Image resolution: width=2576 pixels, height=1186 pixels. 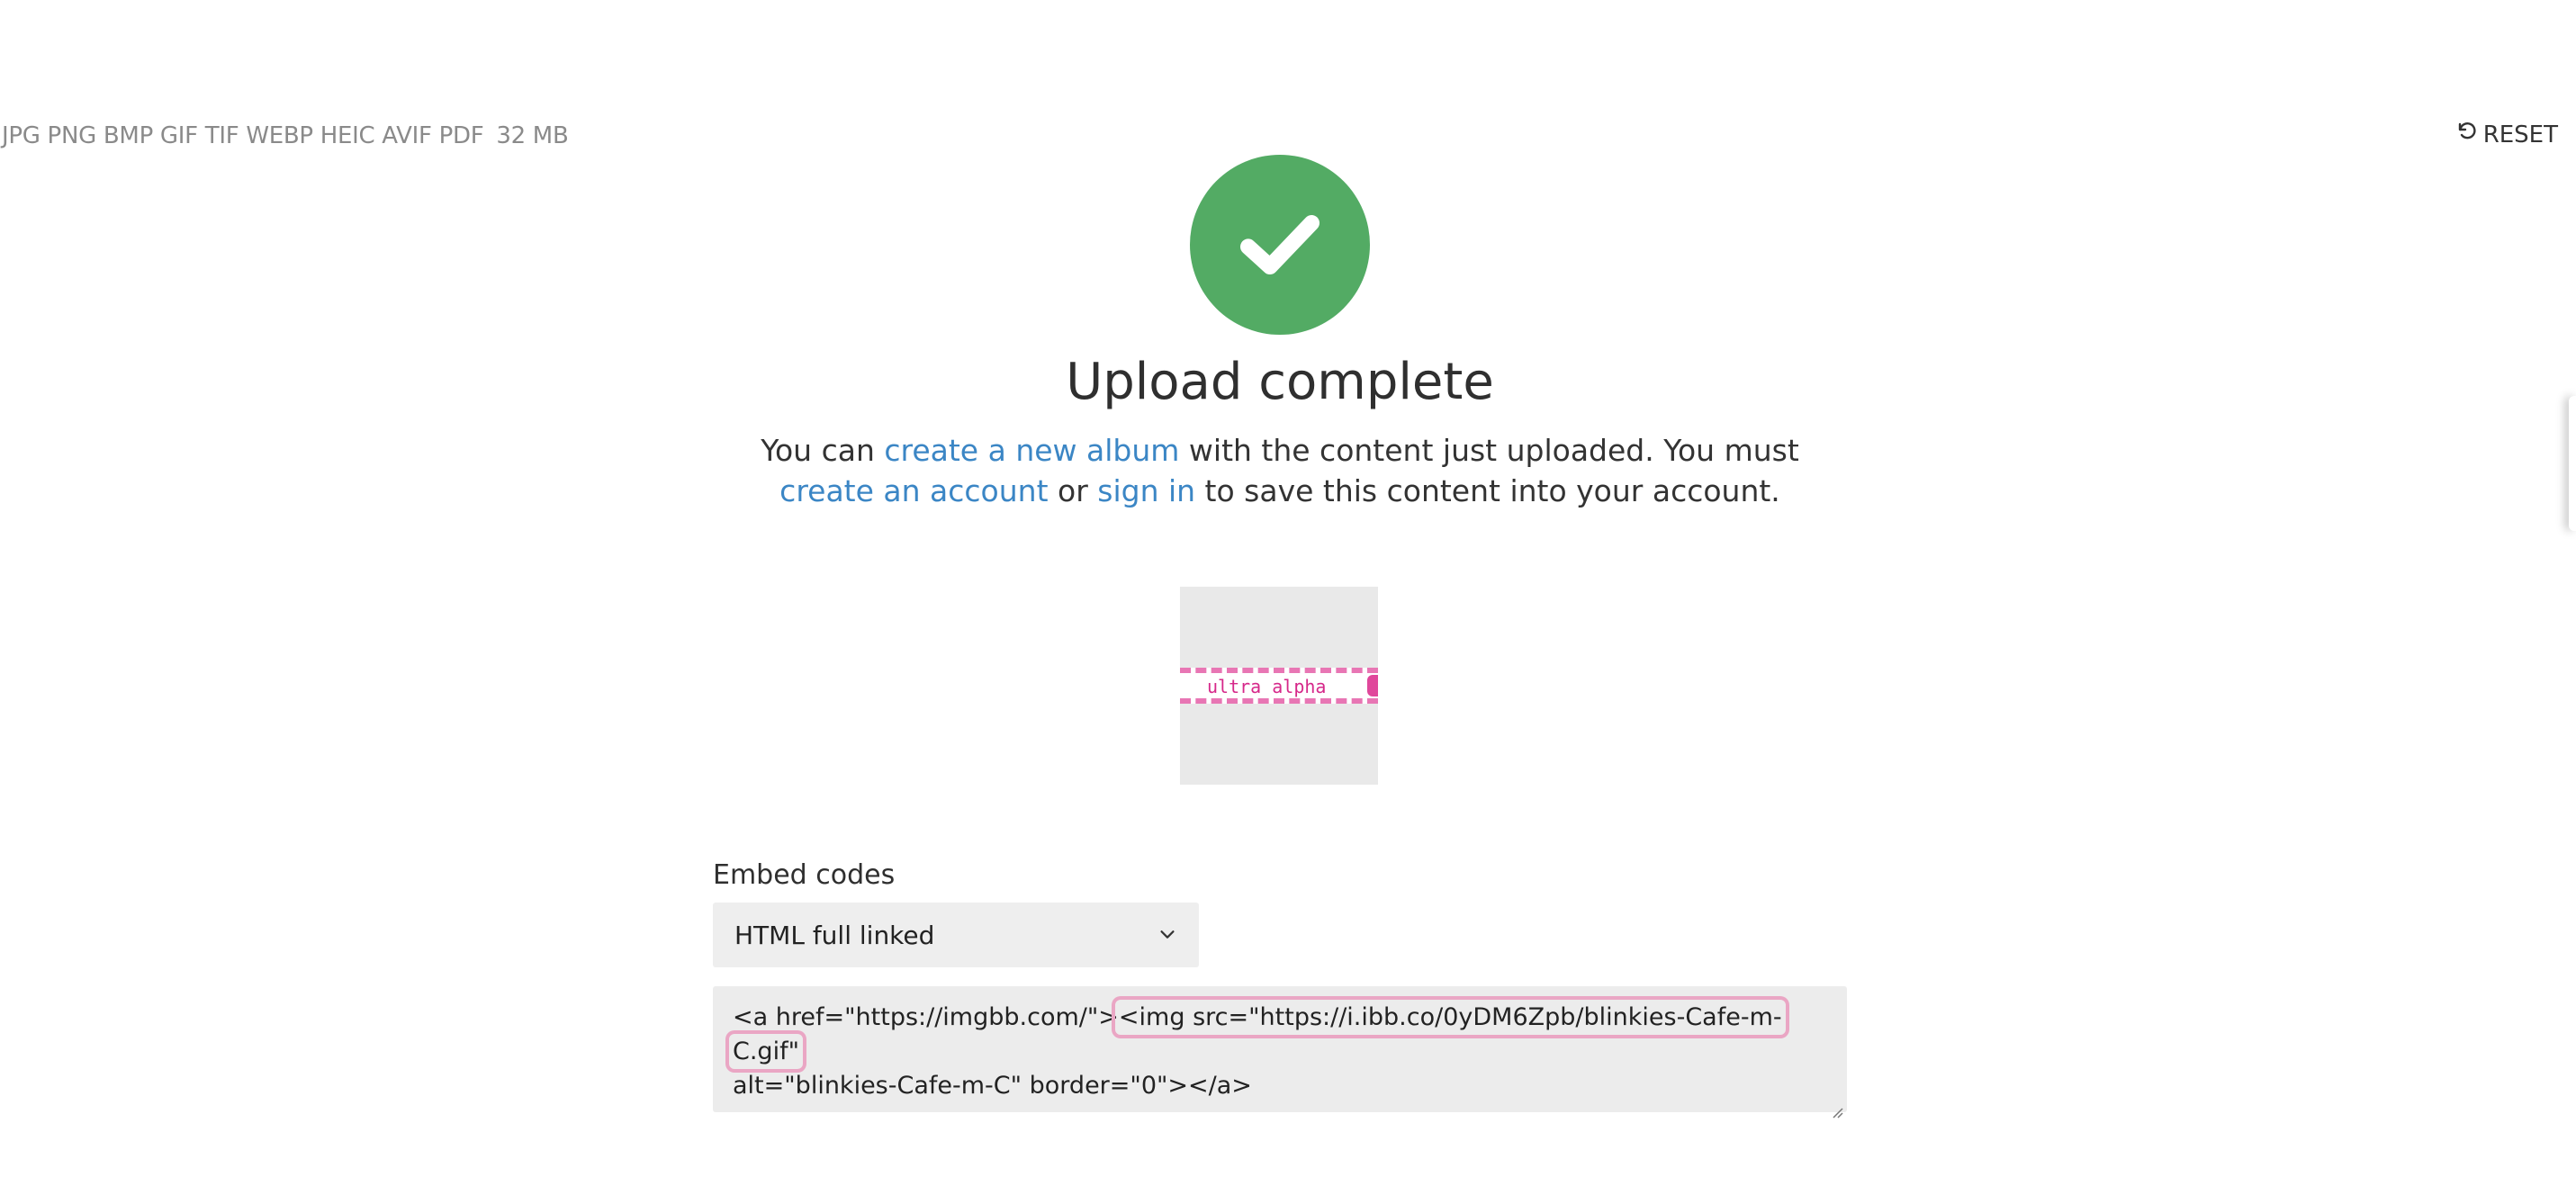 I want to click on message-text-4: to save this content into your account., so click(x=1487, y=490).